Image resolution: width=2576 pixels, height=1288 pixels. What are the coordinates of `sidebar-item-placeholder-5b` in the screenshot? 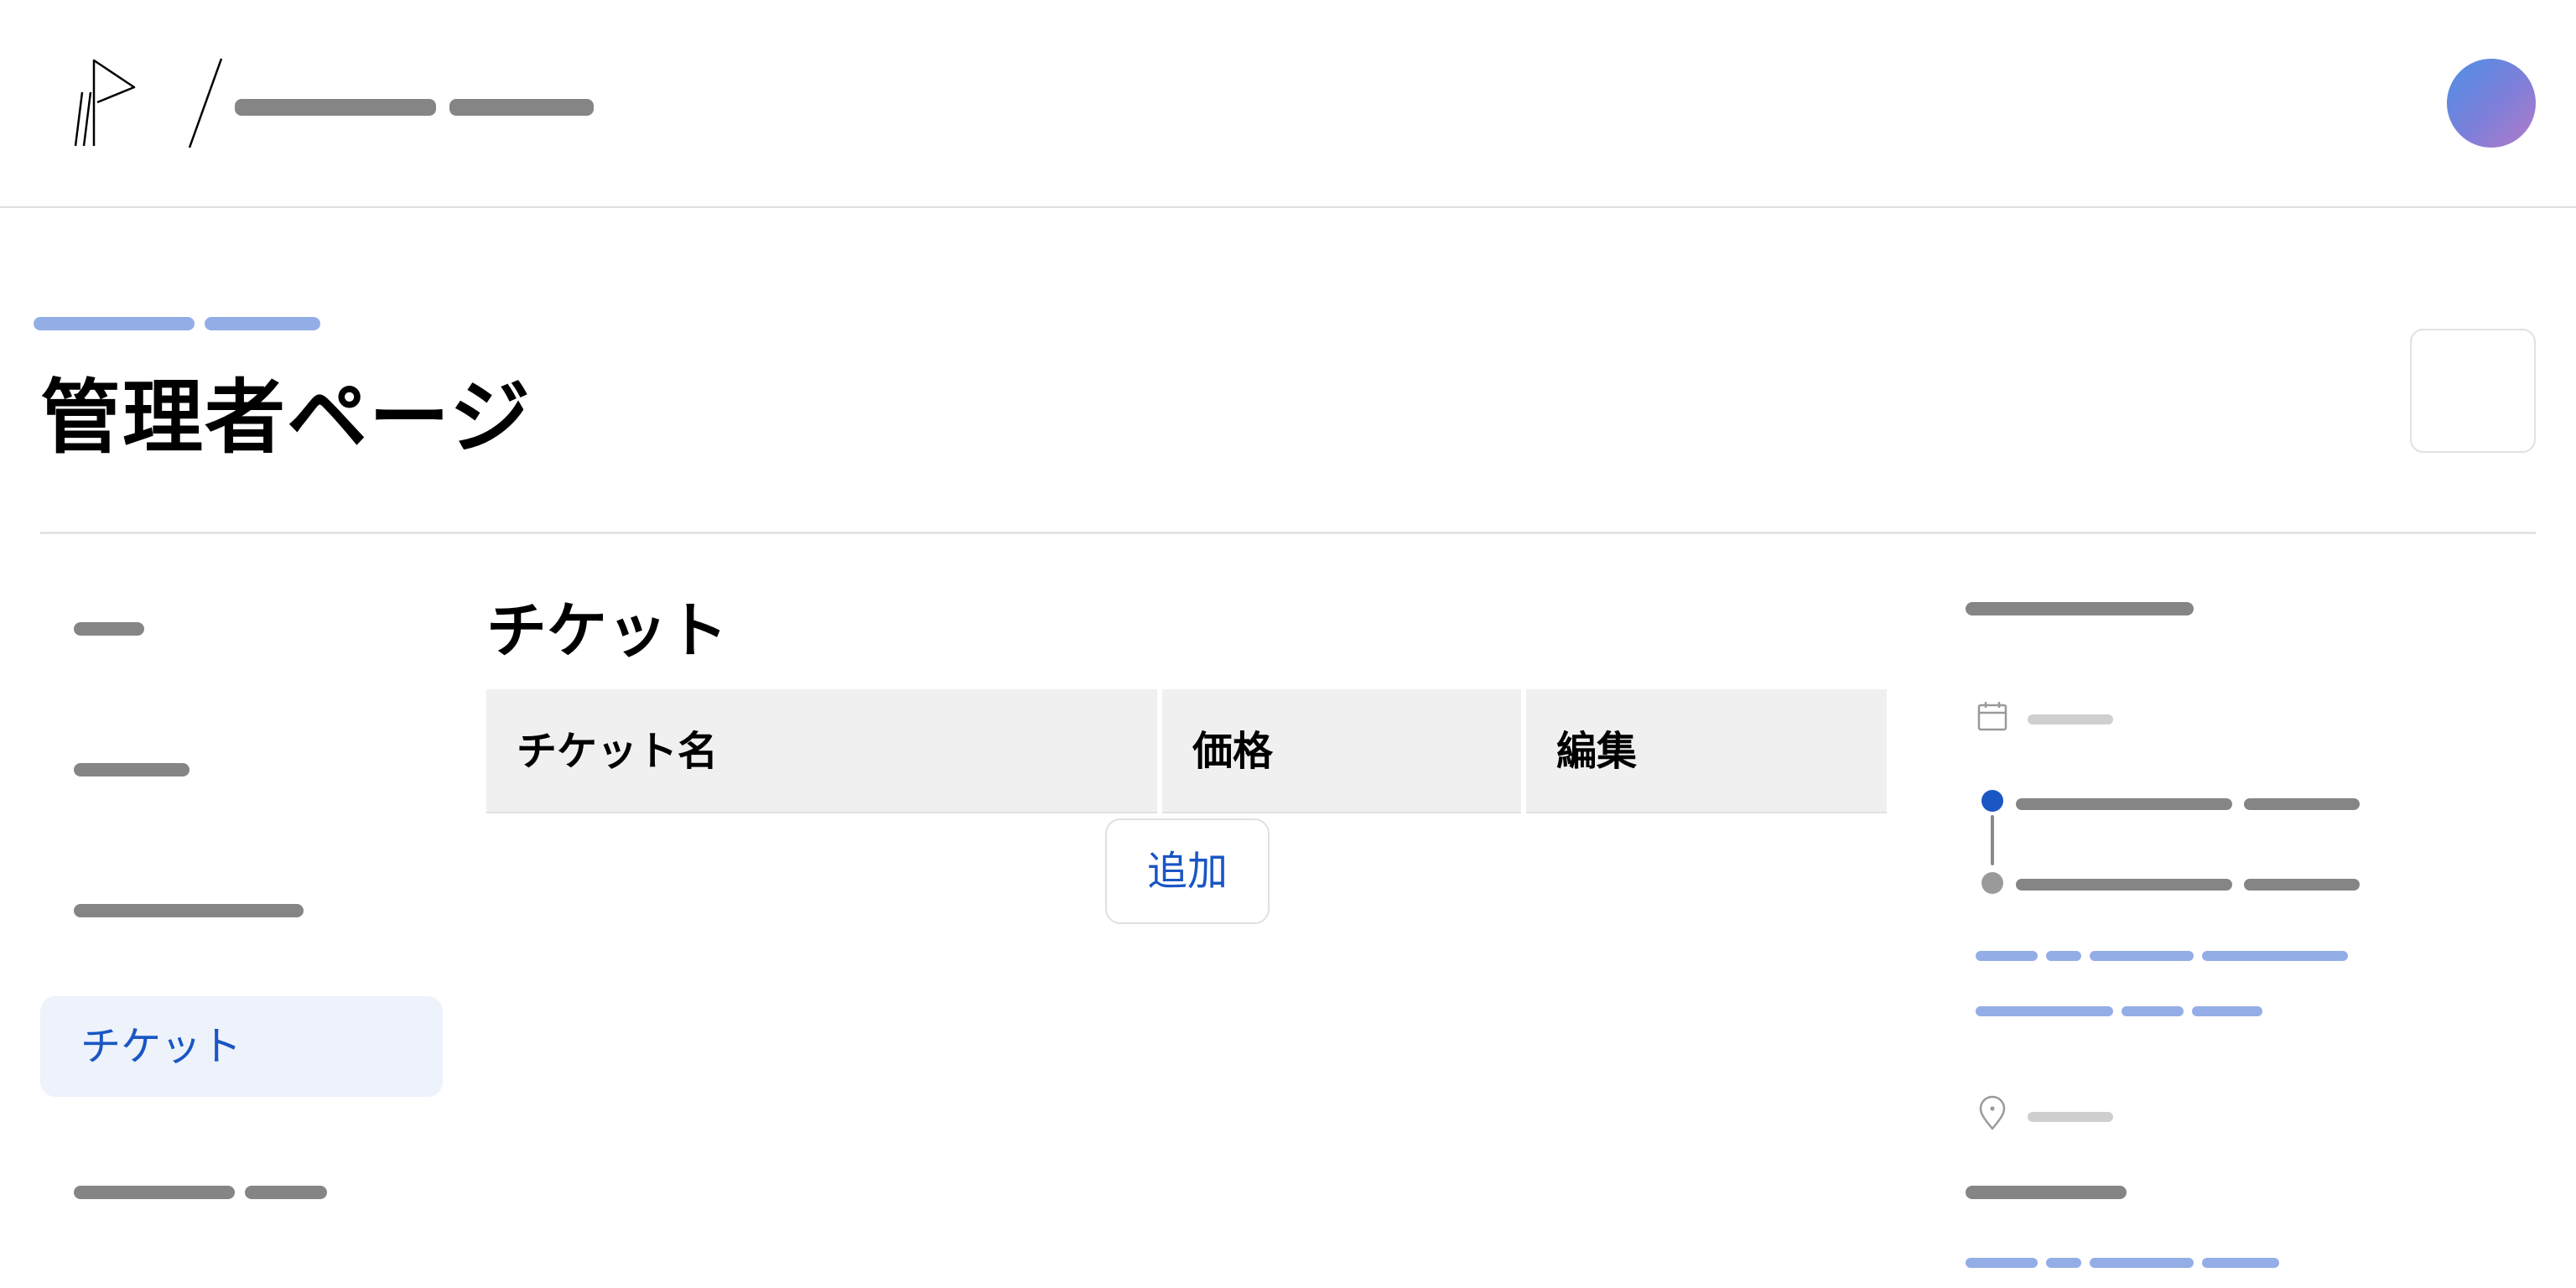 It's located at (286, 1192).